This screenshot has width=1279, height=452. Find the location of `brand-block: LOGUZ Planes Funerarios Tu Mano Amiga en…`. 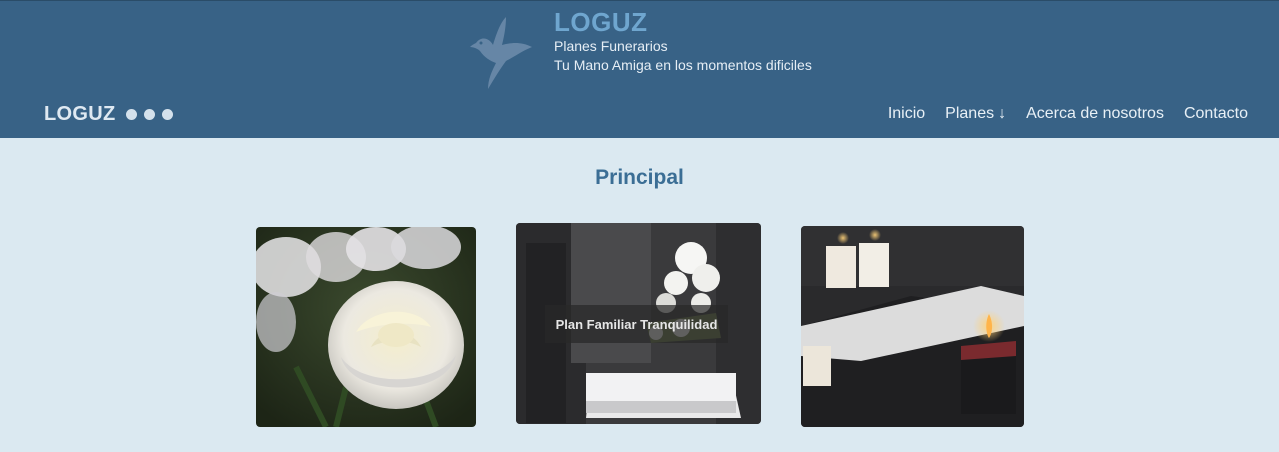

brand-block: LOGUZ Planes Funerarios Tu Mano Amiga en… is located at coordinates (639, 50).